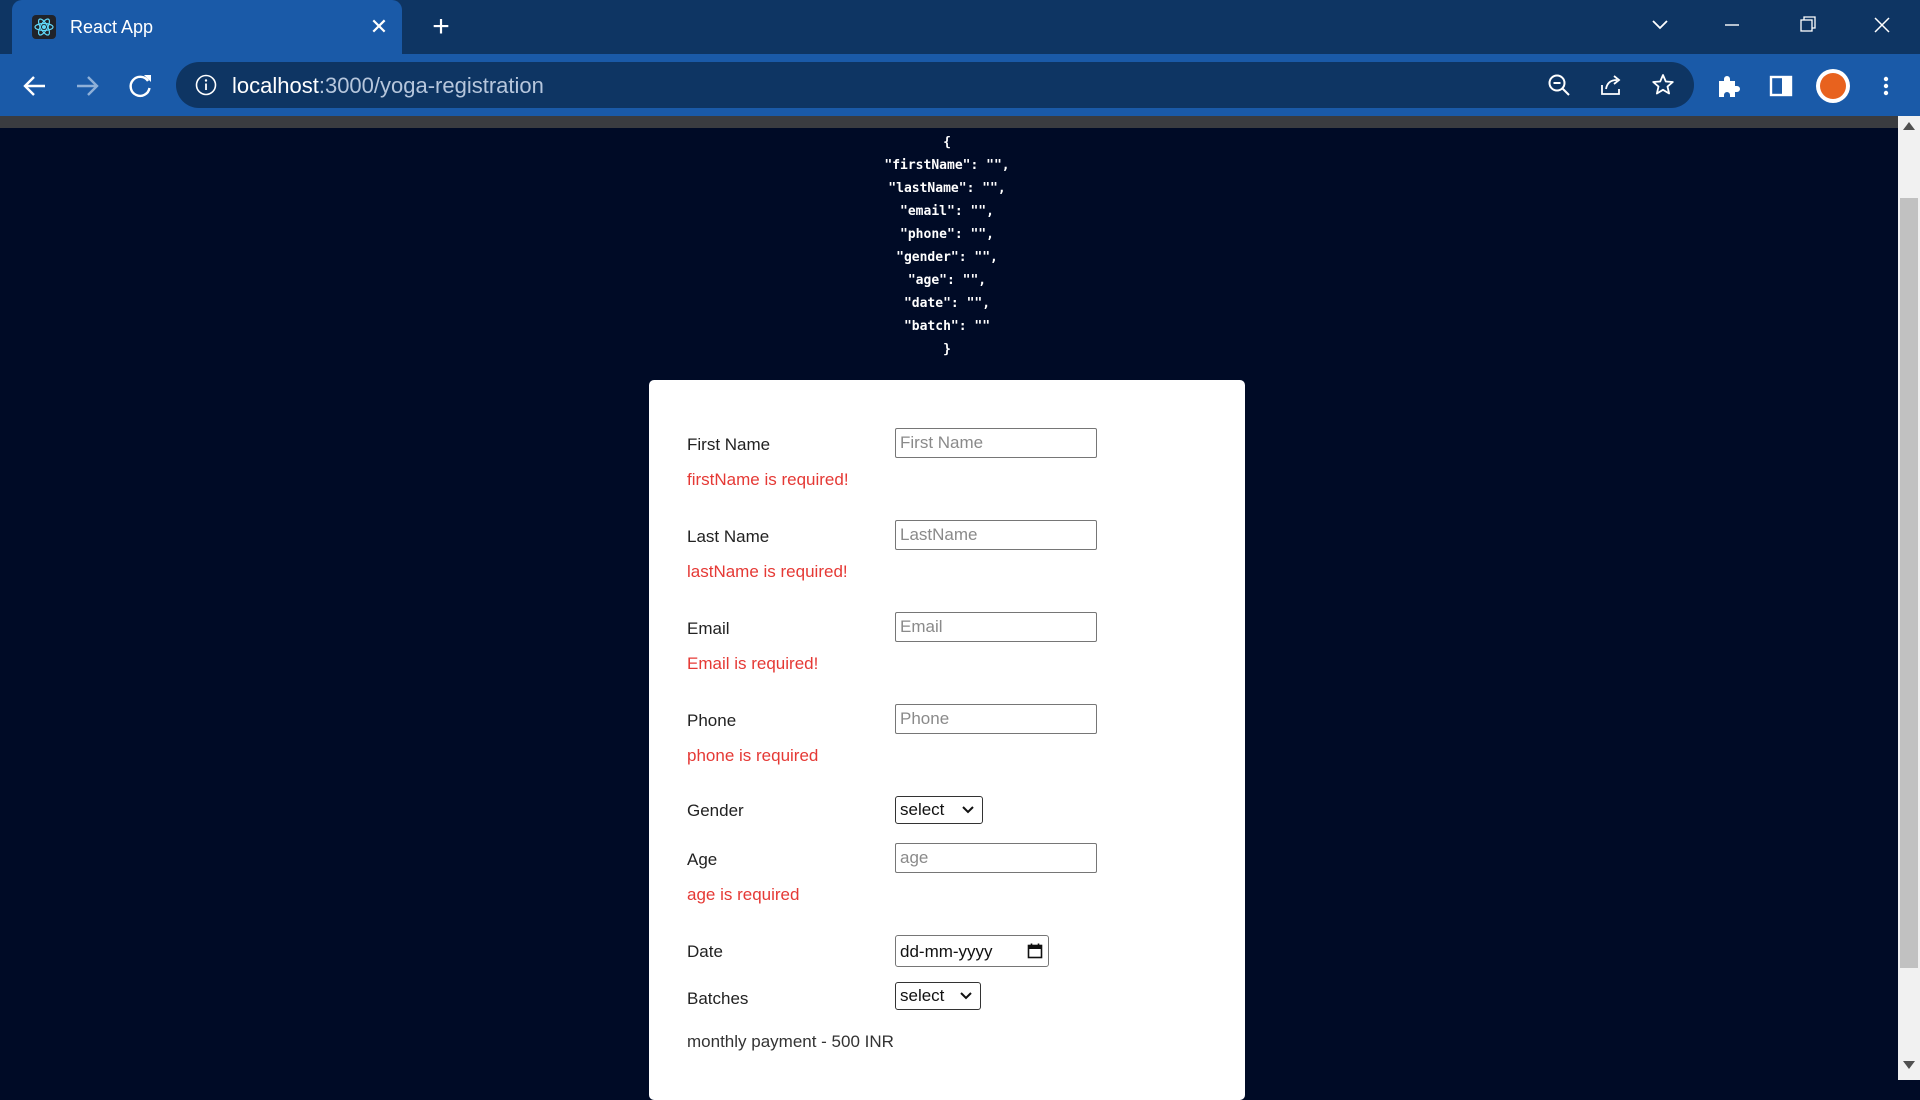  I want to click on date-input-value: dd-mm-yyyy, so click(946, 951).